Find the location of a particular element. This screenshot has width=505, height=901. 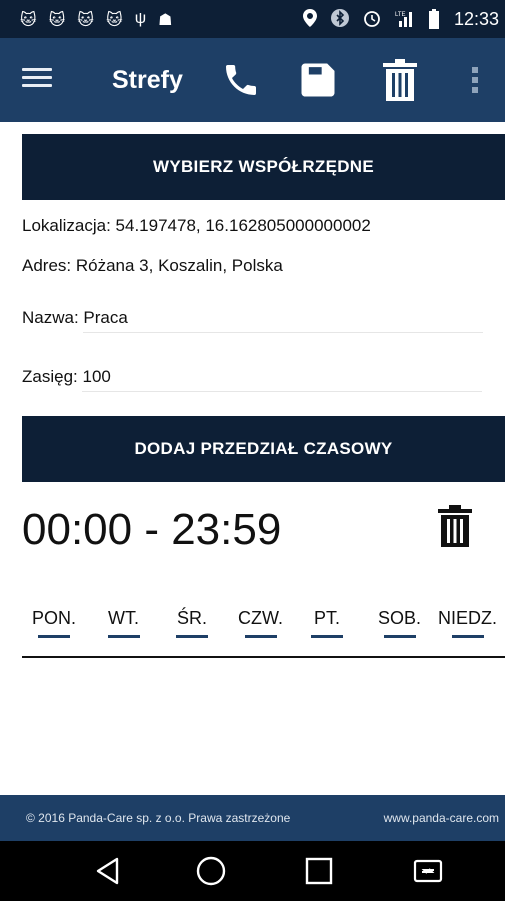

range-field: Zasięg: 100 is located at coordinates (252, 379).